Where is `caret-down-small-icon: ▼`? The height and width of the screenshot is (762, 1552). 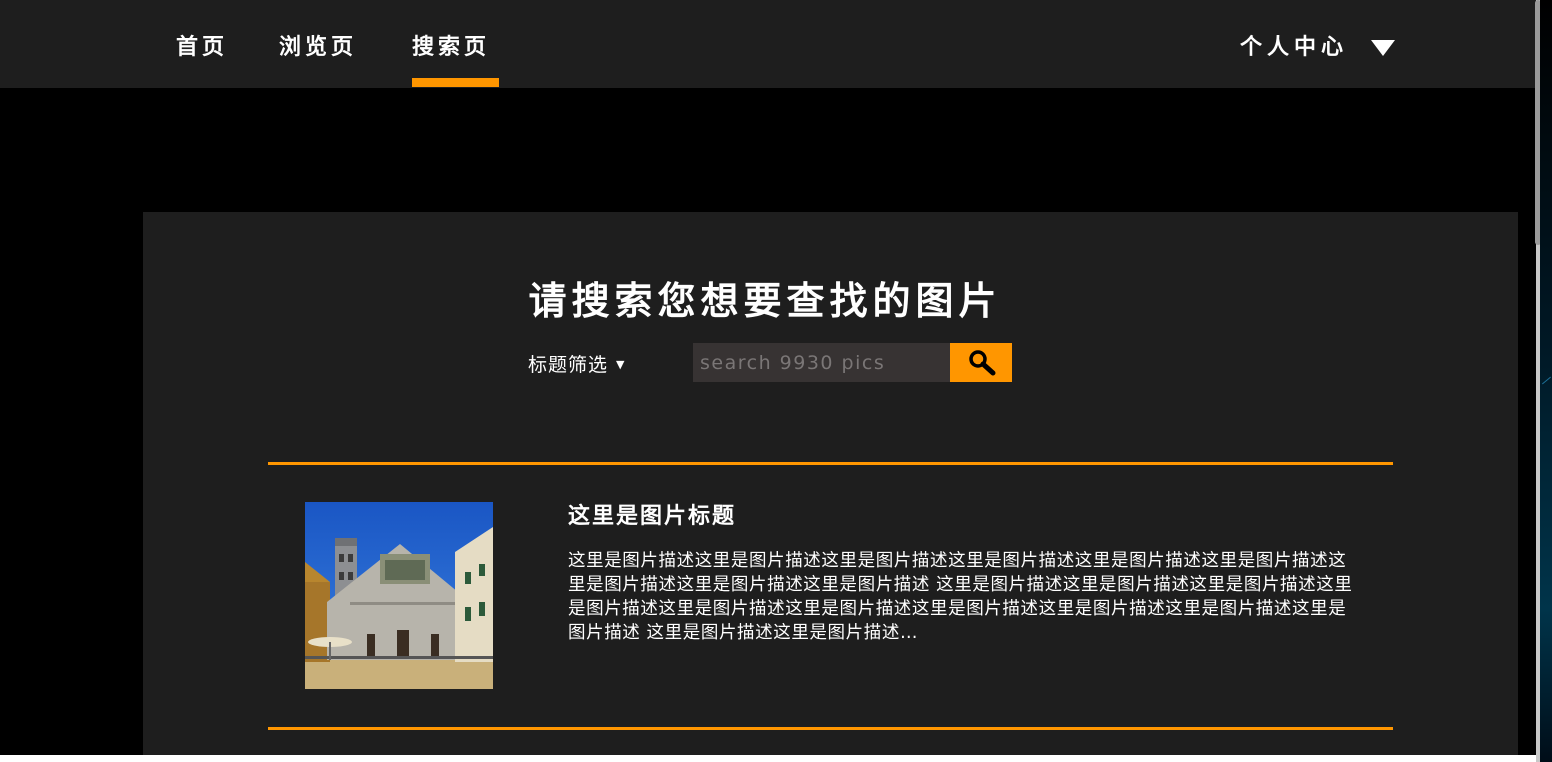 caret-down-small-icon: ▼ is located at coordinates (621, 364).